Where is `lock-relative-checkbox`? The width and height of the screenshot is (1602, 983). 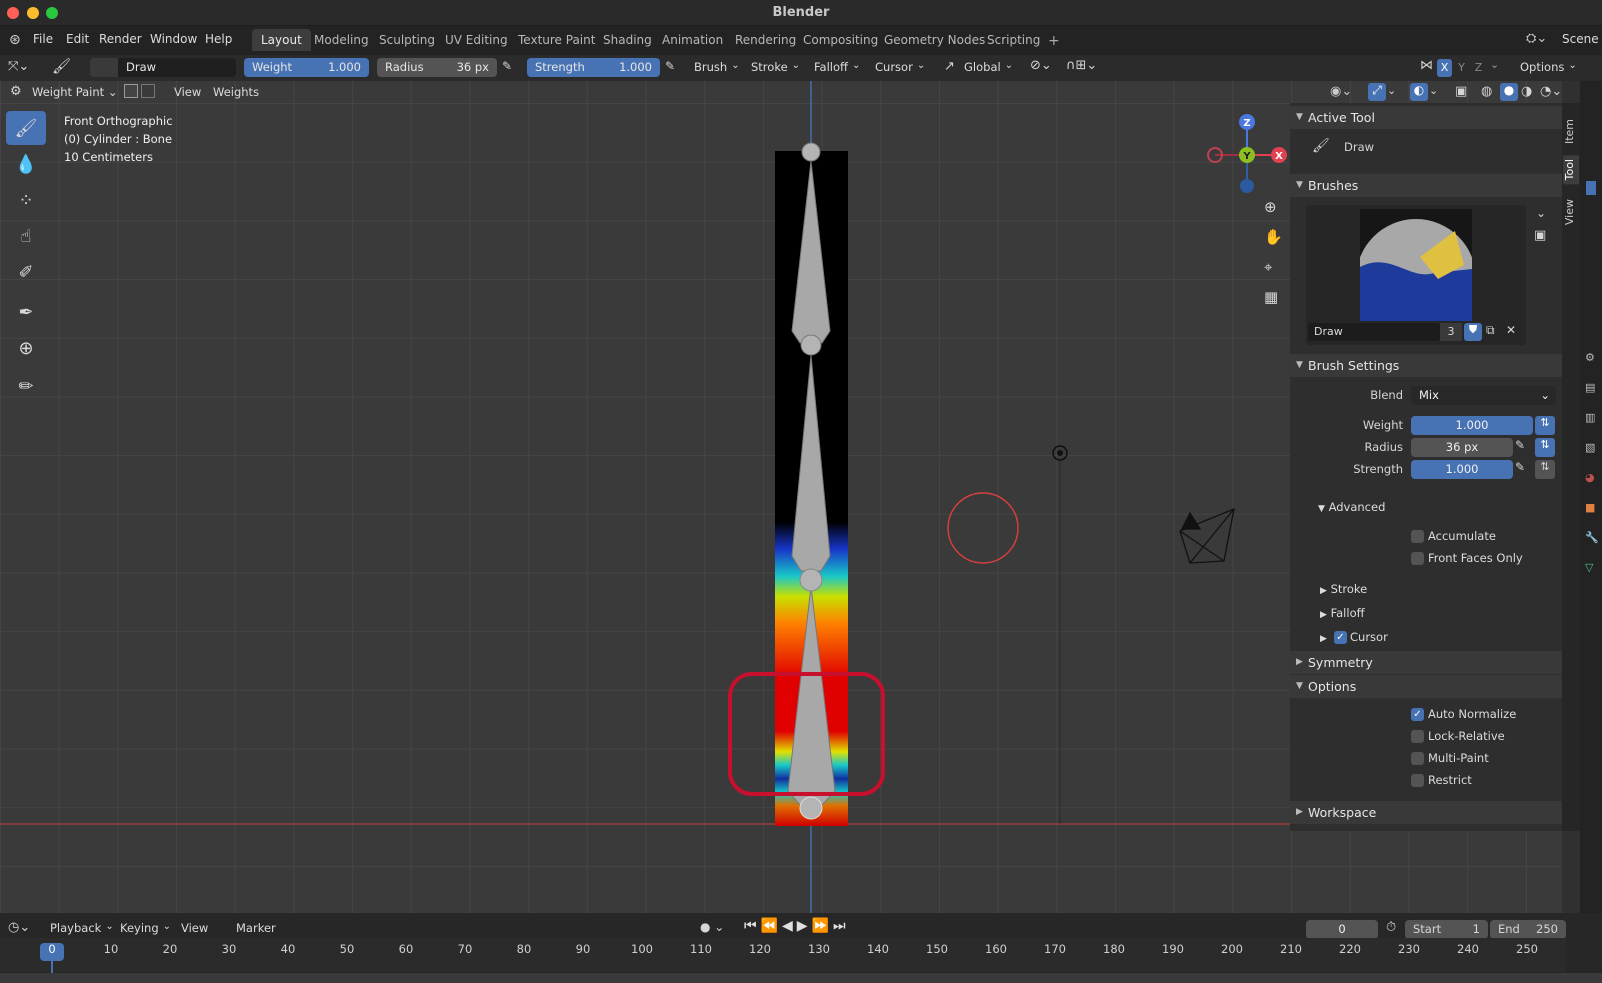 lock-relative-checkbox is located at coordinates (1417, 736).